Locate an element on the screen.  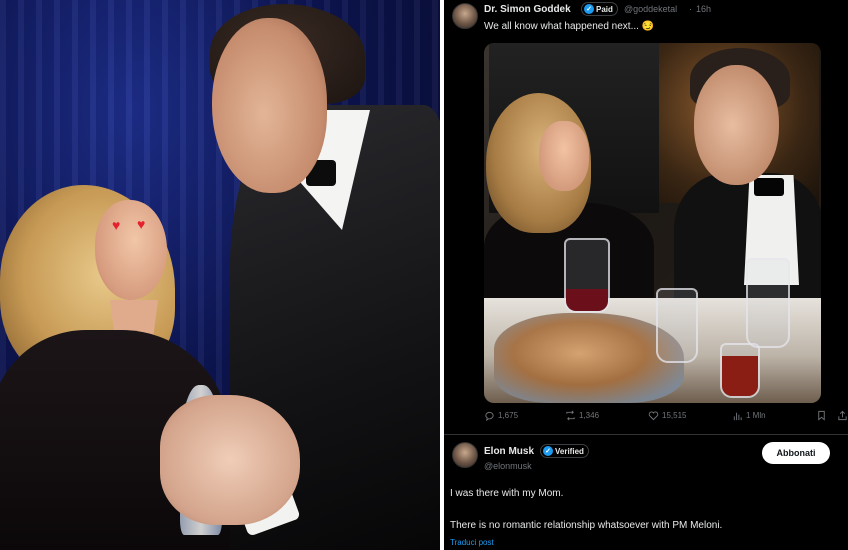
reply-button: 1,675 is located at coordinates (501, 415).